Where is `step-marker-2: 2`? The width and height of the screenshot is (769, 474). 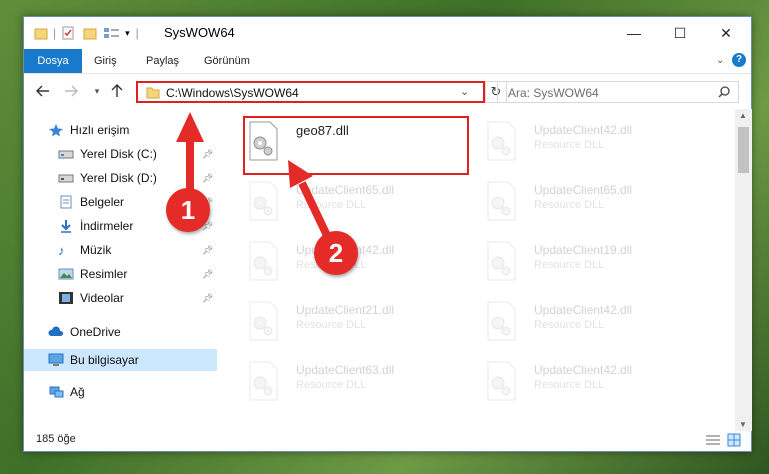 step-marker-2: 2 is located at coordinates (336, 253).